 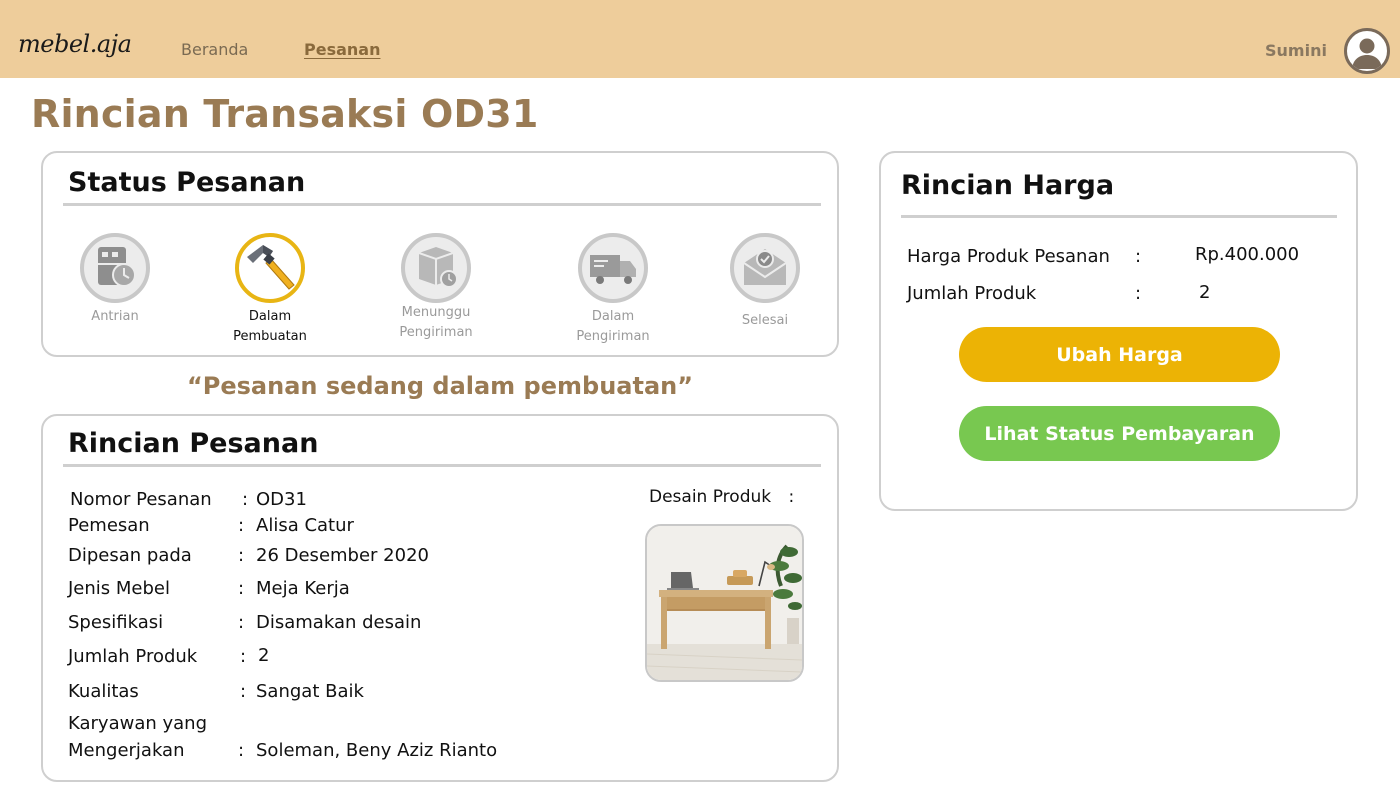 I want to click on product-design-image, so click(x=724, y=603).